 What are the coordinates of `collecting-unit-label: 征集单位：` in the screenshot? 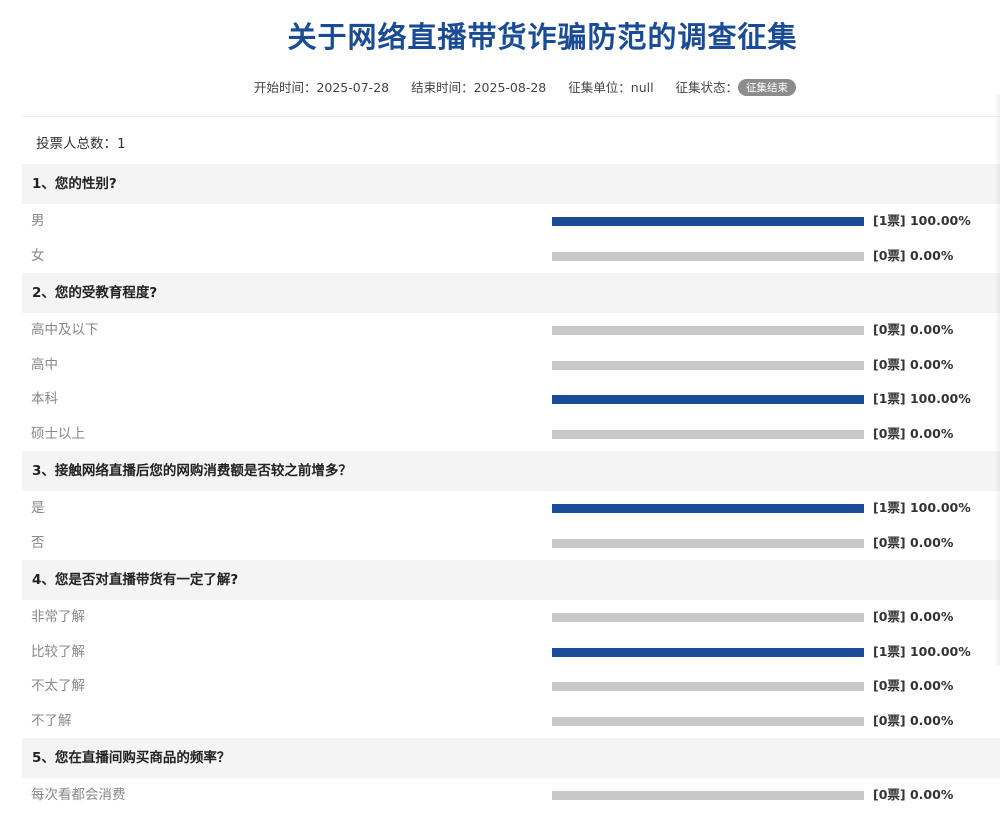 It's located at (599, 87).